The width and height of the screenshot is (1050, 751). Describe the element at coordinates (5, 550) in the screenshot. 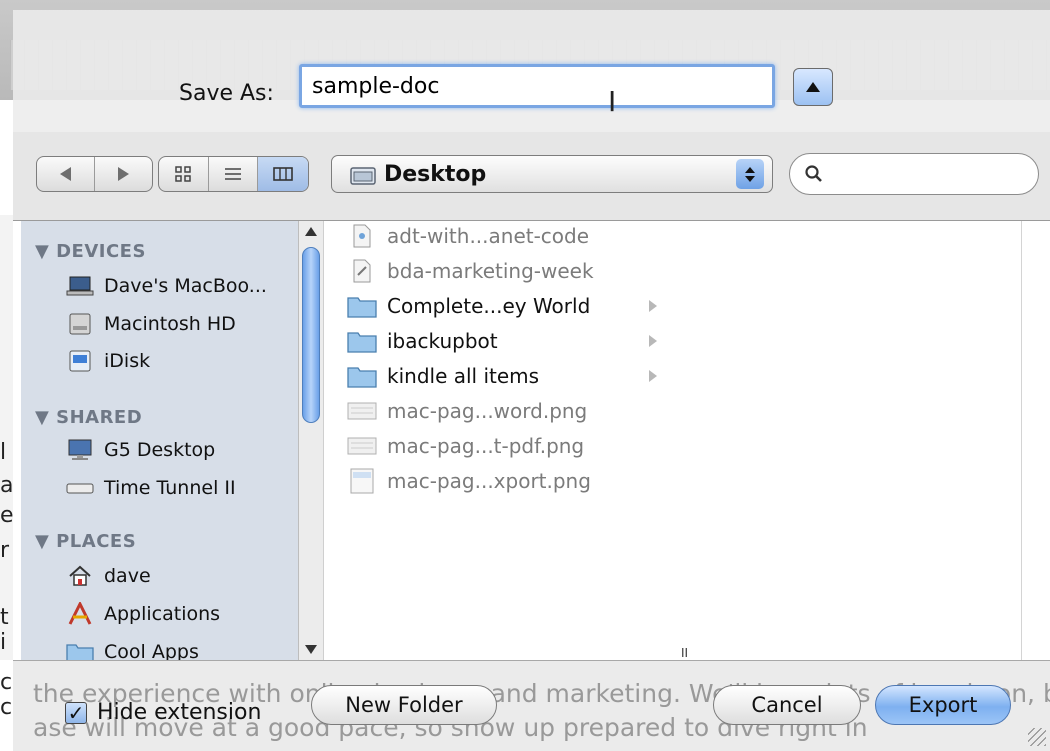

I see `gutter-letter: r` at that location.